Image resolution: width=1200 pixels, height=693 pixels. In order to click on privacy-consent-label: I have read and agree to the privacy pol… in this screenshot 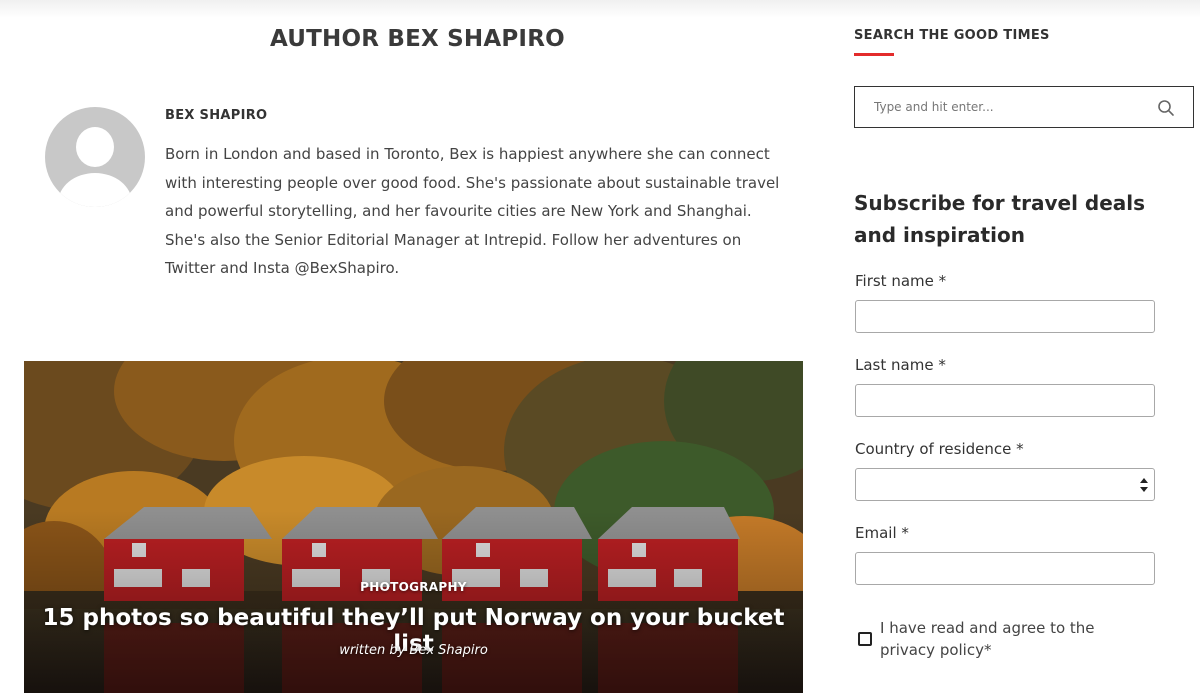, I will do `click(1010, 639)`.